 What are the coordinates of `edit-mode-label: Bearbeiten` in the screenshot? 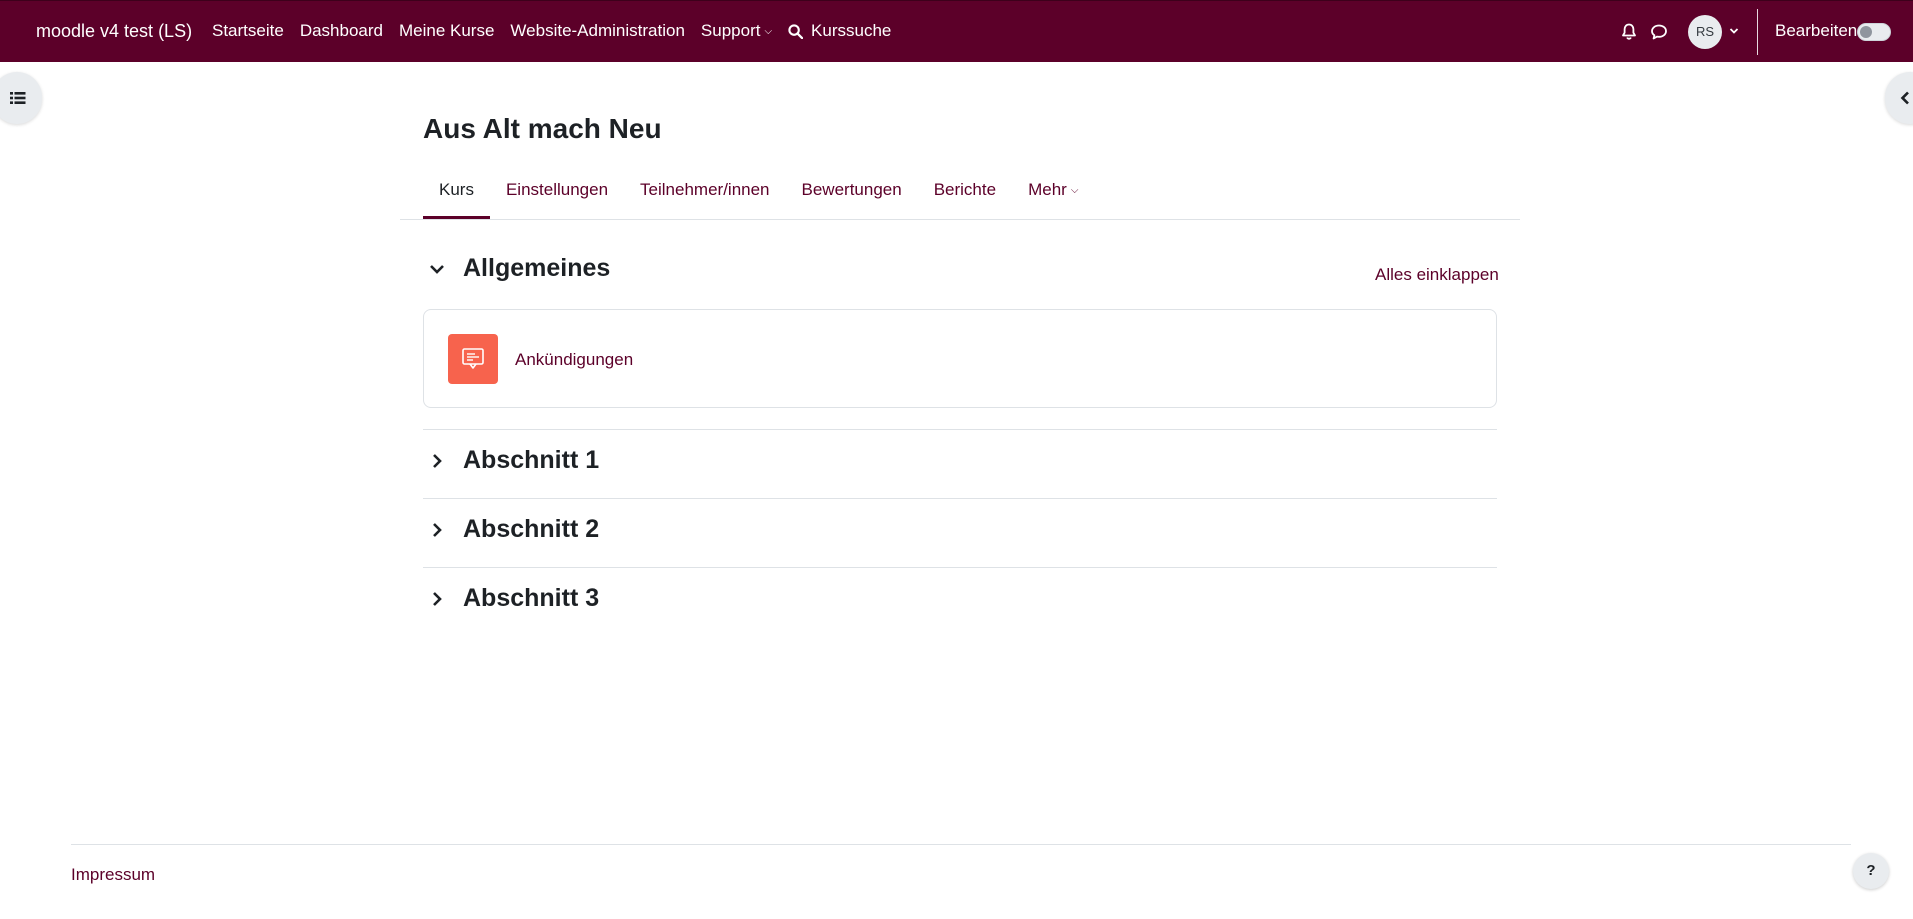 It's located at (1816, 30).